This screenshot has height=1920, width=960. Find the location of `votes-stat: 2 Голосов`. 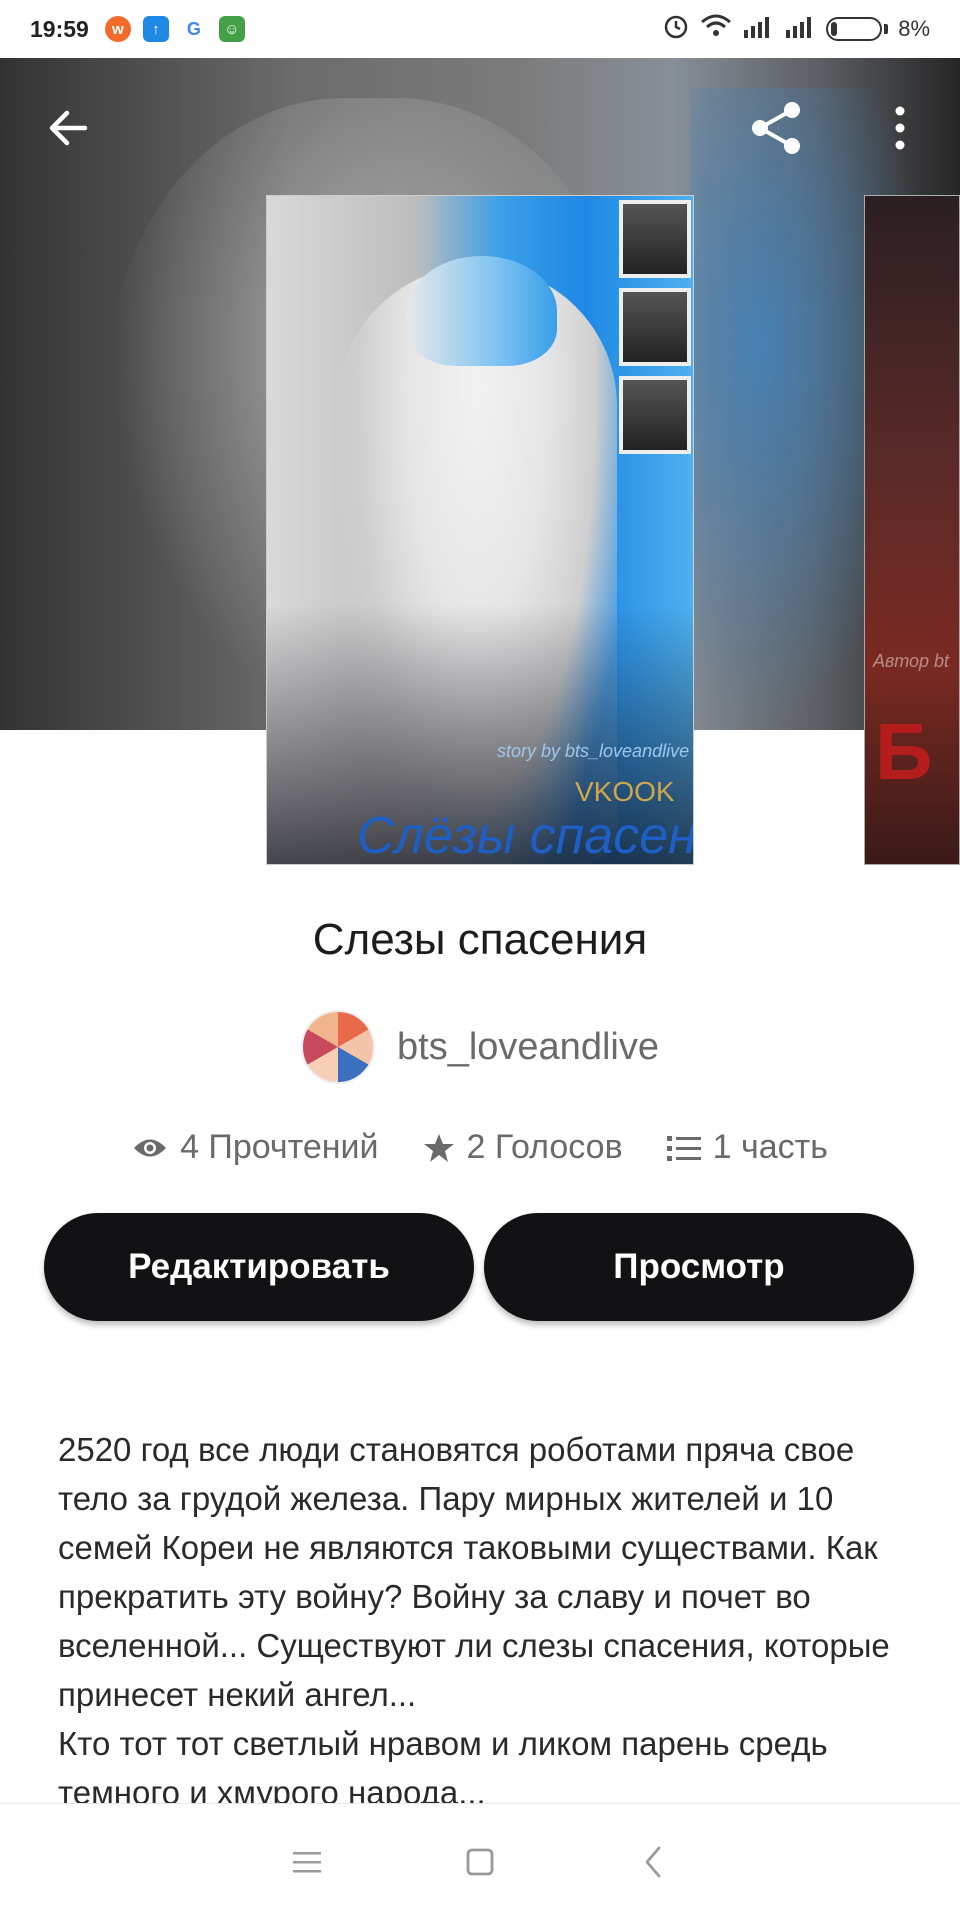

votes-stat: 2 Голосов is located at coordinates (523, 1147).